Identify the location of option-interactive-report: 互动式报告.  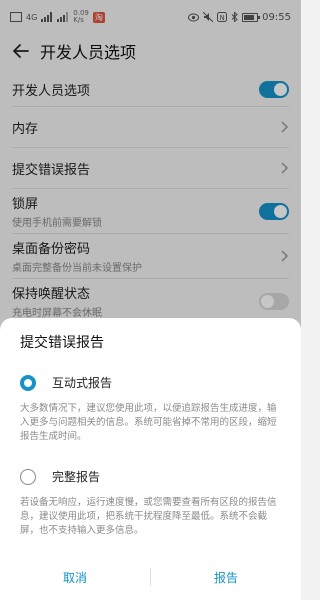
(66, 382).